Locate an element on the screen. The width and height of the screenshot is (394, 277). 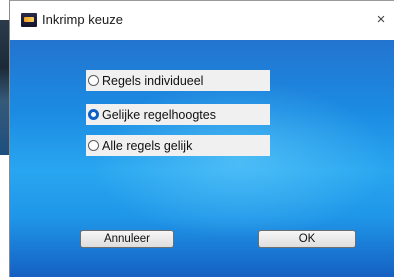
app-icon is located at coordinates (29, 20).